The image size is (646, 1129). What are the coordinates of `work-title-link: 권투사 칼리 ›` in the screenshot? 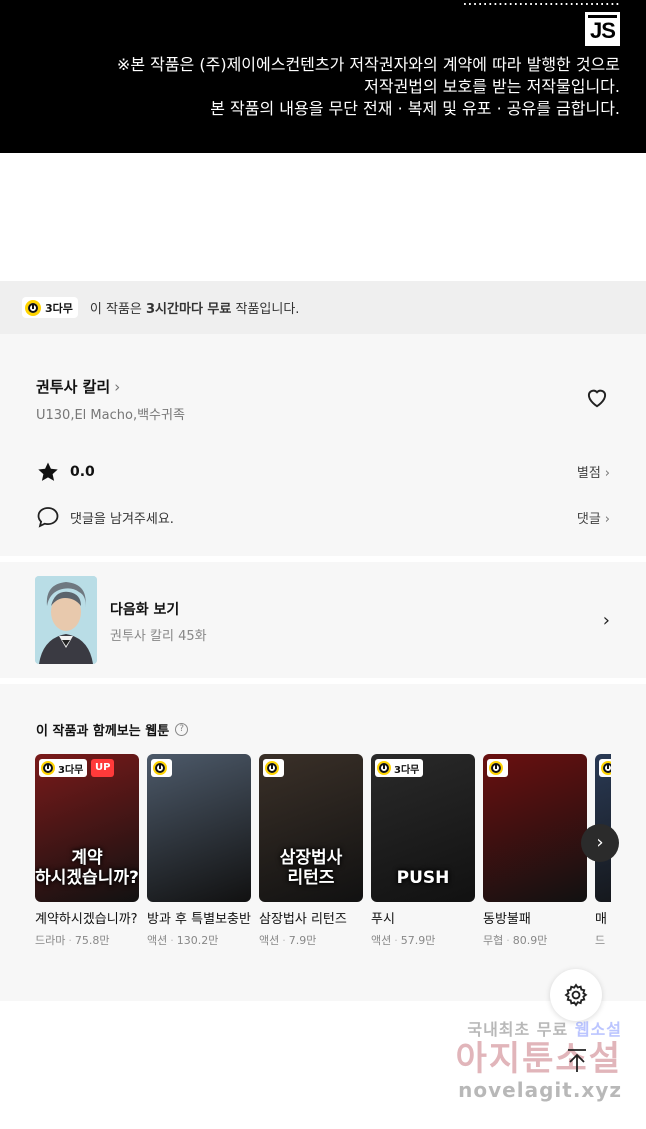 It's located at (78, 386).